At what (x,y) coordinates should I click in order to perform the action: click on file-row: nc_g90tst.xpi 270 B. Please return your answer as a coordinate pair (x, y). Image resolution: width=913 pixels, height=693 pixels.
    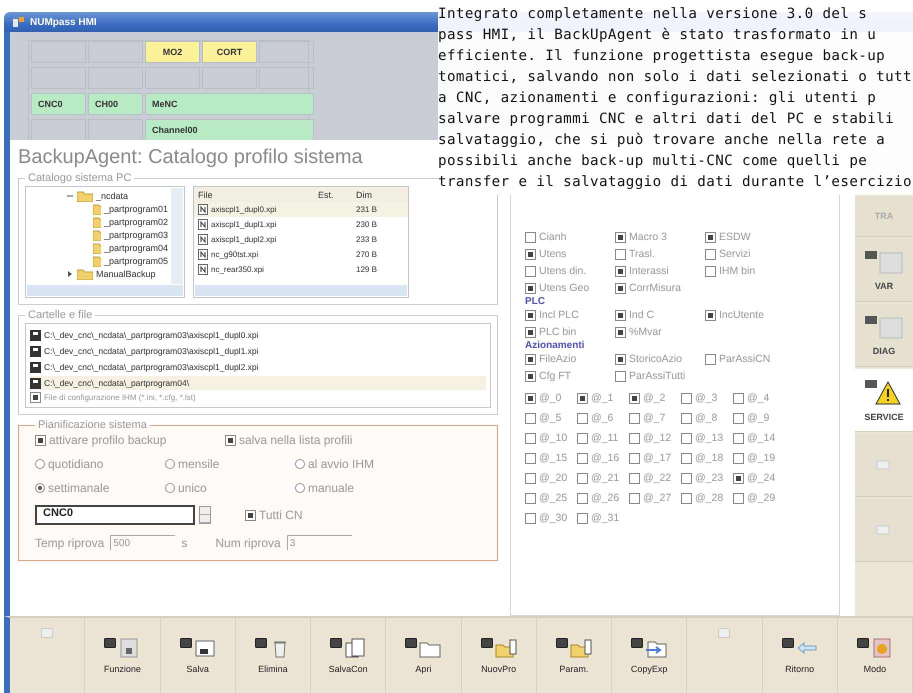
    Looking at the image, I should click on (301, 254).